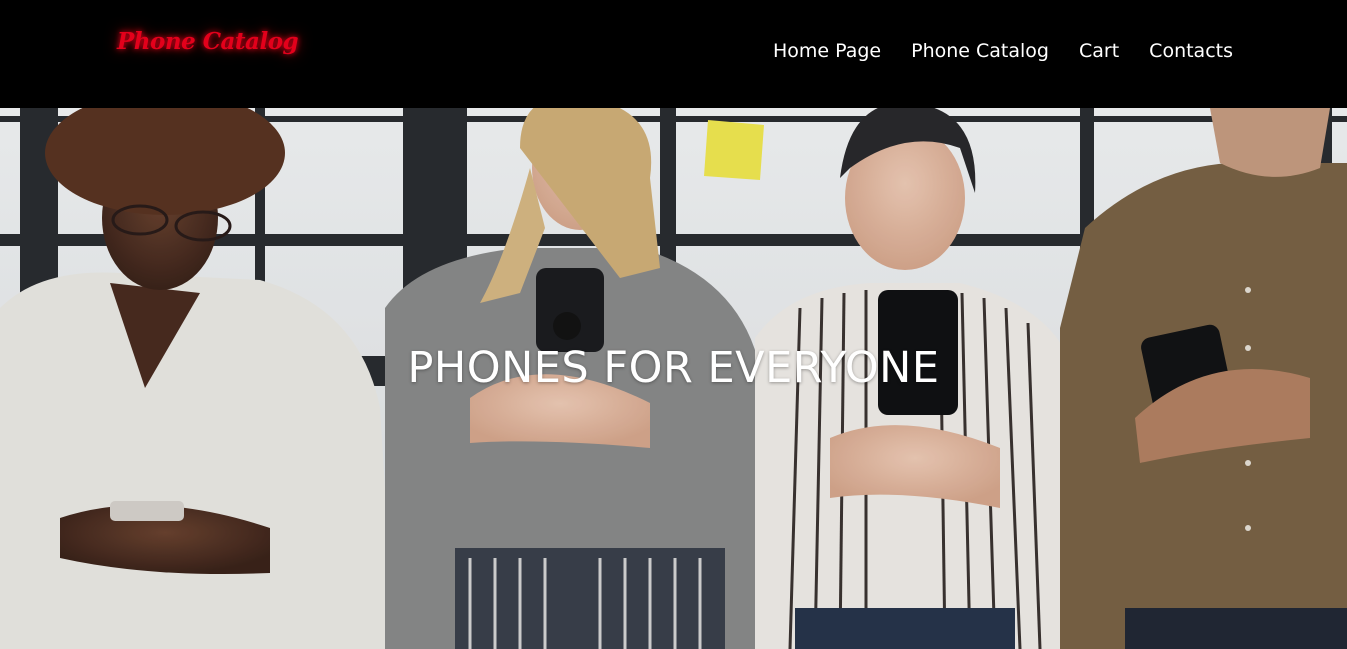 This screenshot has width=1347, height=649. Describe the element at coordinates (1191, 51) in the screenshot. I see `nav-contacts: Contacts` at that location.